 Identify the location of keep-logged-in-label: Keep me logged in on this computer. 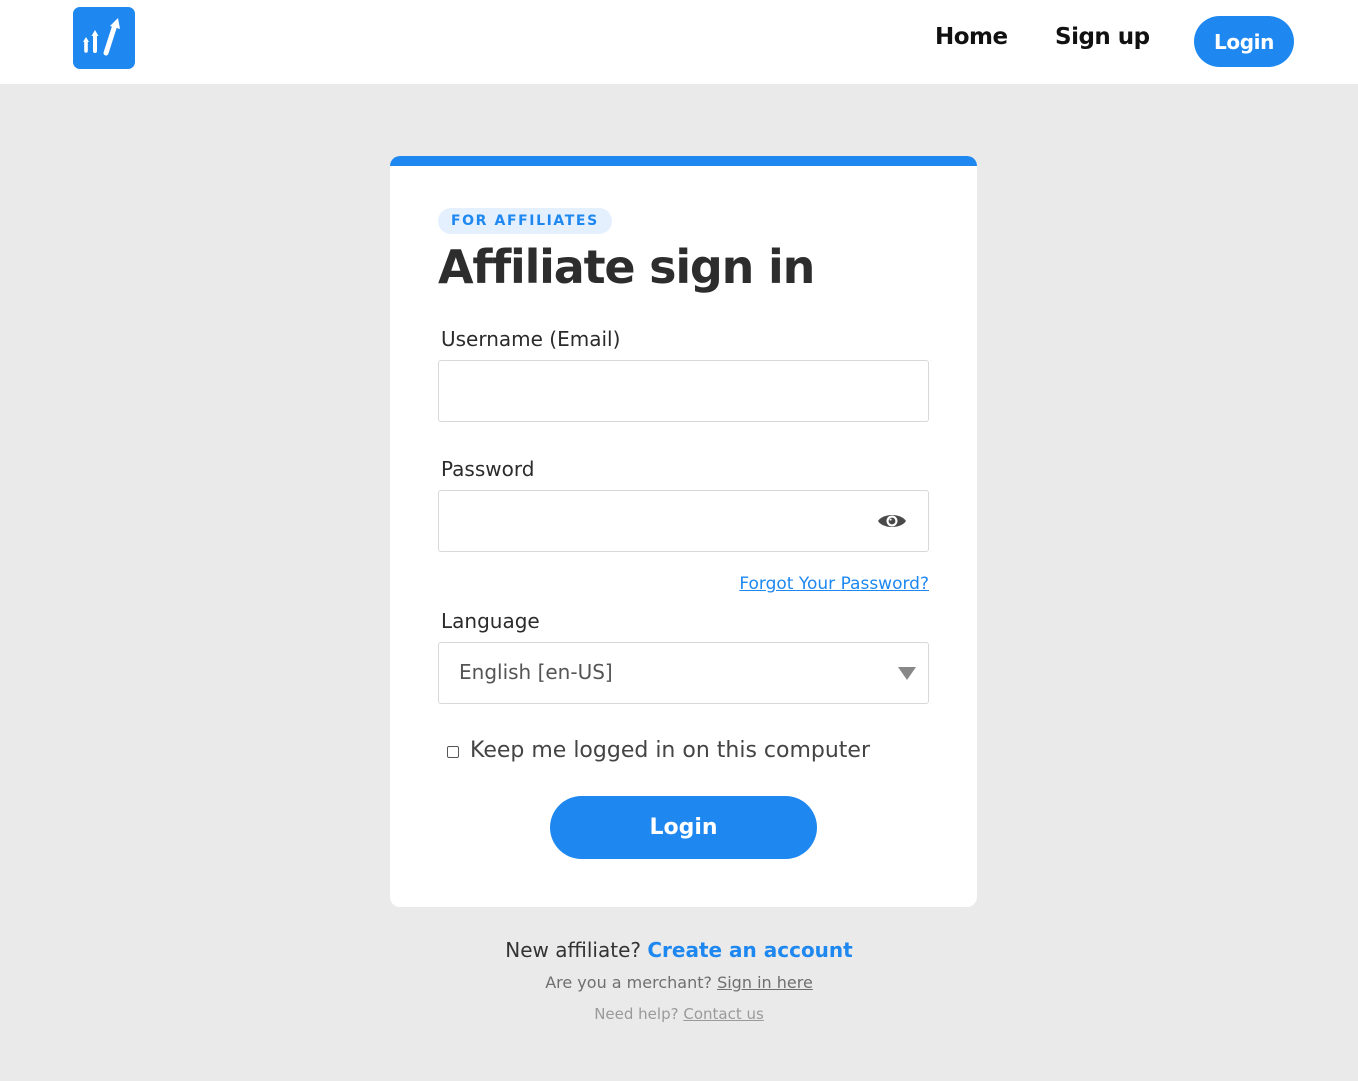
(670, 750).